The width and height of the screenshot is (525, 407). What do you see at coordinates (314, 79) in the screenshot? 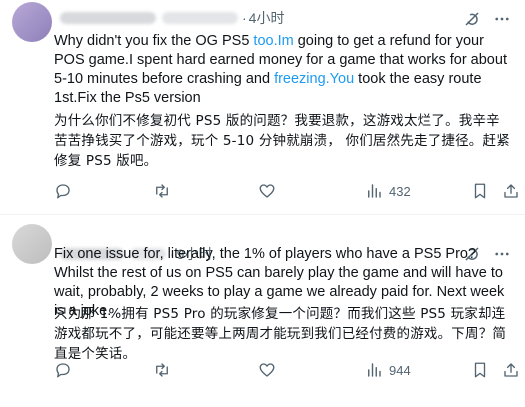
I see `hashtag-link: freezing.You` at bounding box center [314, 79].